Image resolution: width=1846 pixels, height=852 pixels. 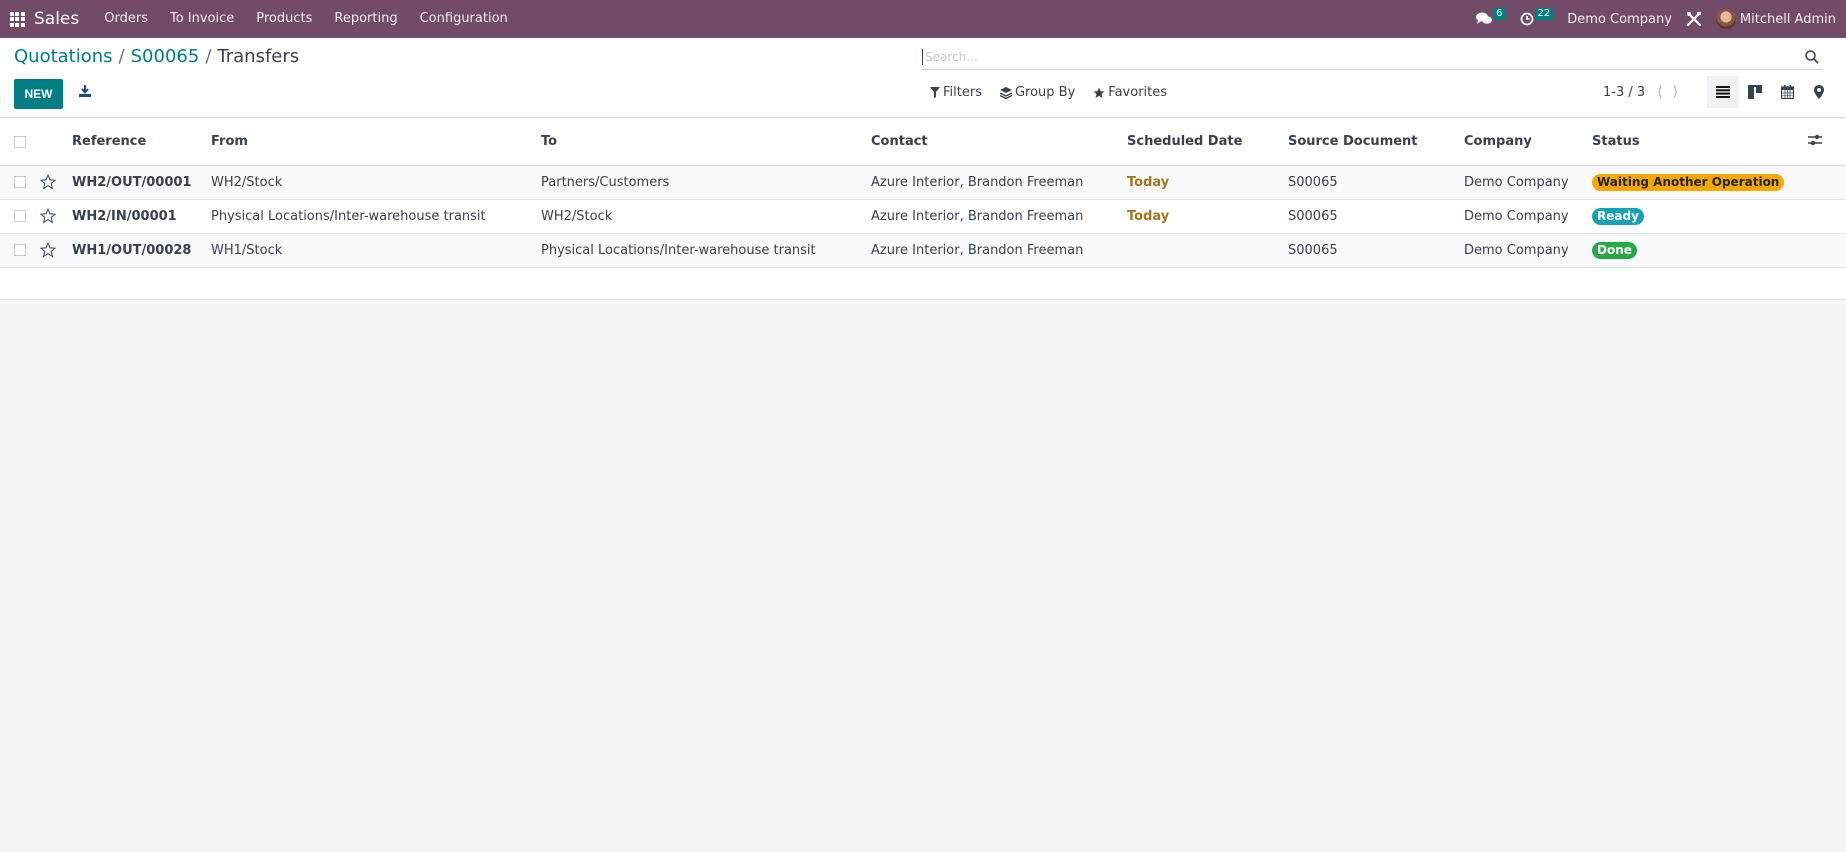 I want to click on app-menu-button, so click(x=17, y=19).